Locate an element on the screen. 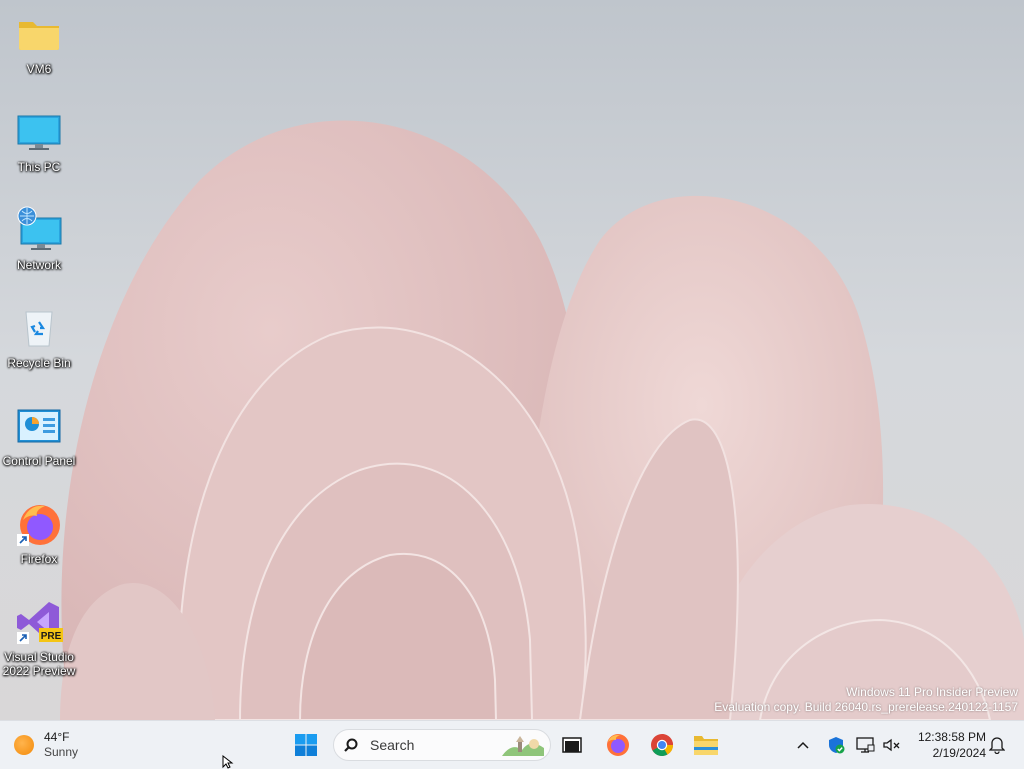  desktop-icon-label: VM6 is located at coordinates (39, 69).